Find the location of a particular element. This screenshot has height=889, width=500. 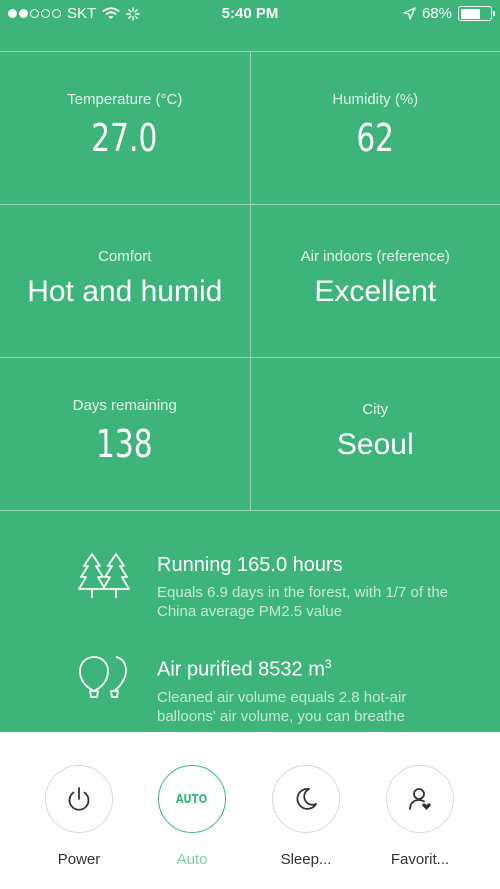

power-control: Power is located at coordinates (79, 816).